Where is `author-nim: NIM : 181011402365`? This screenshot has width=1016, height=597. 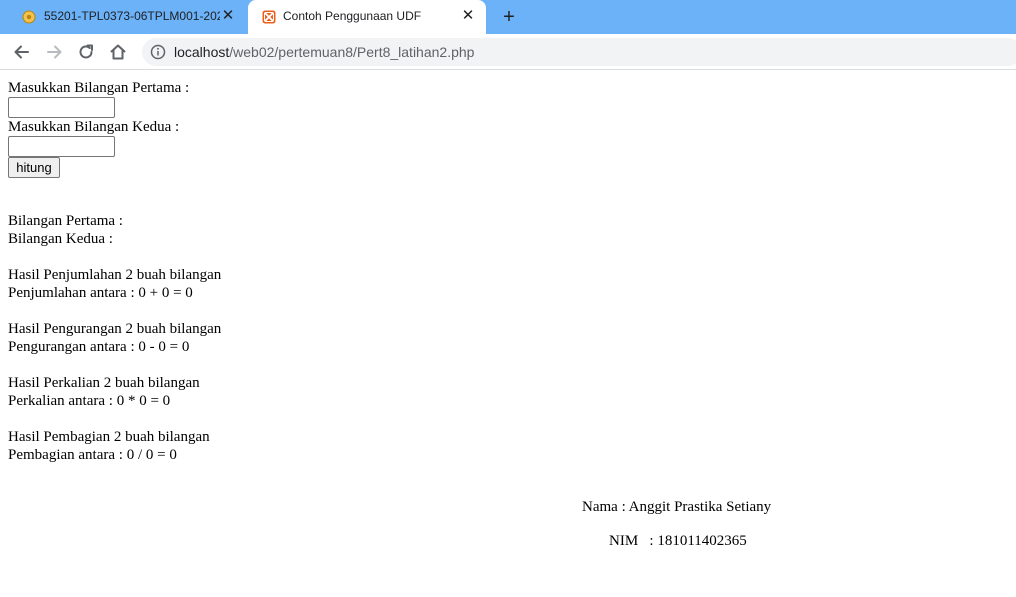 author-nim: NIM : 181011402365 is located at coordinates (678, 541).